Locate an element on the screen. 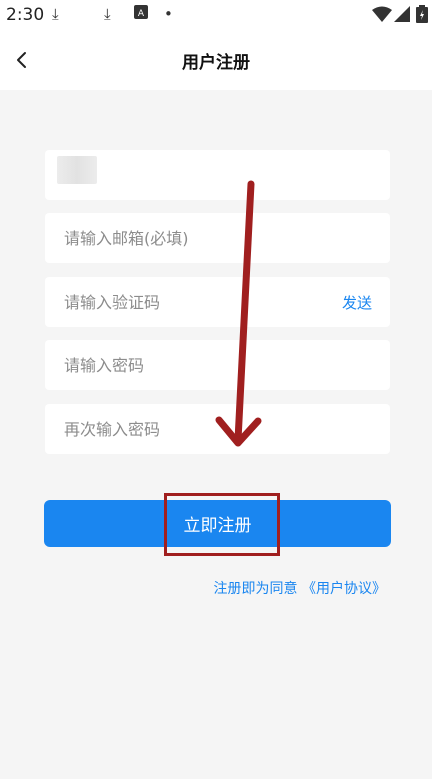 The image size is (432, 779). username-blurred-value is located at coordinates (77, 170).